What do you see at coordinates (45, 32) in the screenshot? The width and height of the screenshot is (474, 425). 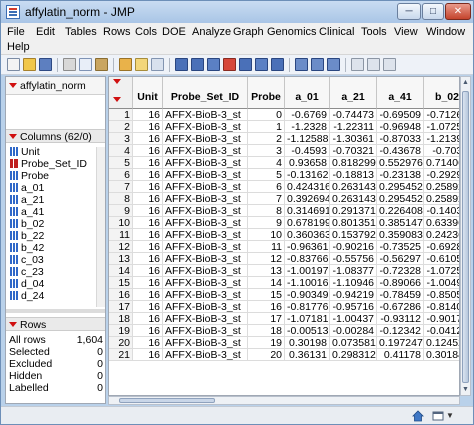 I see `menu-edit: Edit` at bounding box center [45, 32].